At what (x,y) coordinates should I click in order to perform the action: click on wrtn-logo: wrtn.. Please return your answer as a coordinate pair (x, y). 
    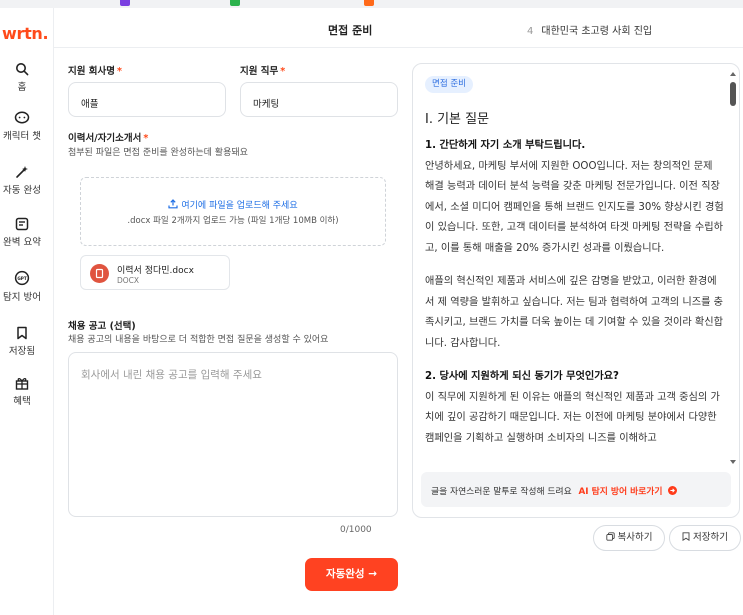
    Looking at the image, I should click on (25, 33).